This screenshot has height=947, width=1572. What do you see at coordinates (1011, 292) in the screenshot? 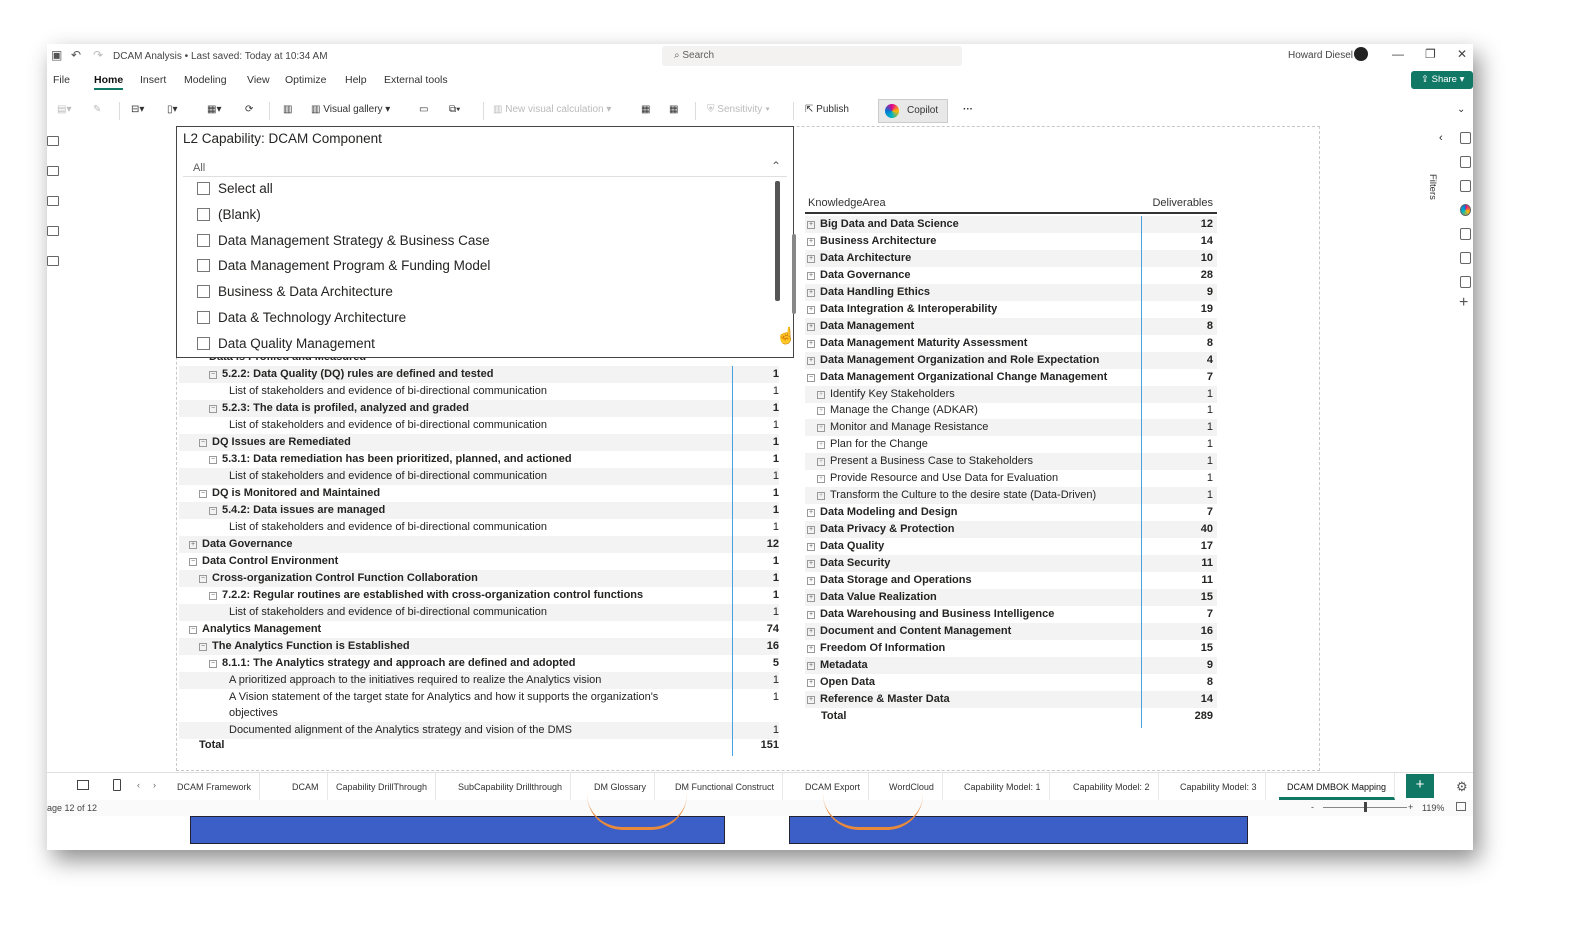
I see `table-row: + Data Handling Ethics 9` at bounding box center [1011, 292].